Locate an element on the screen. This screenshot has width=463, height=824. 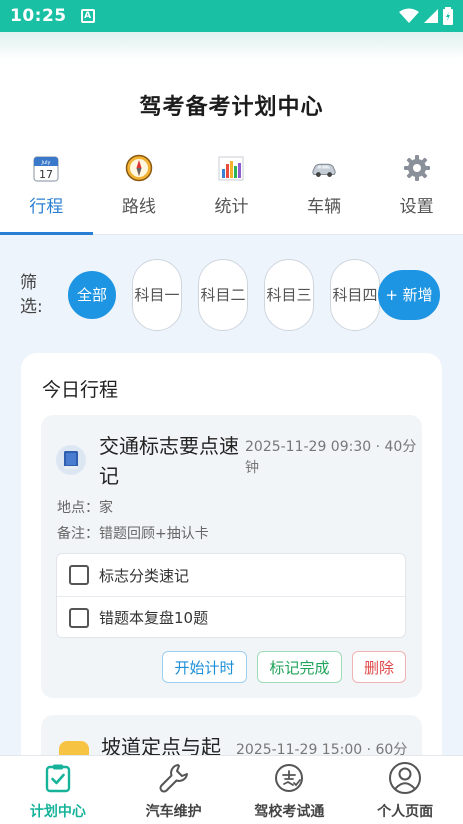
checklist-item-label: 标志分类速记 is located at coordinates (144, 575).